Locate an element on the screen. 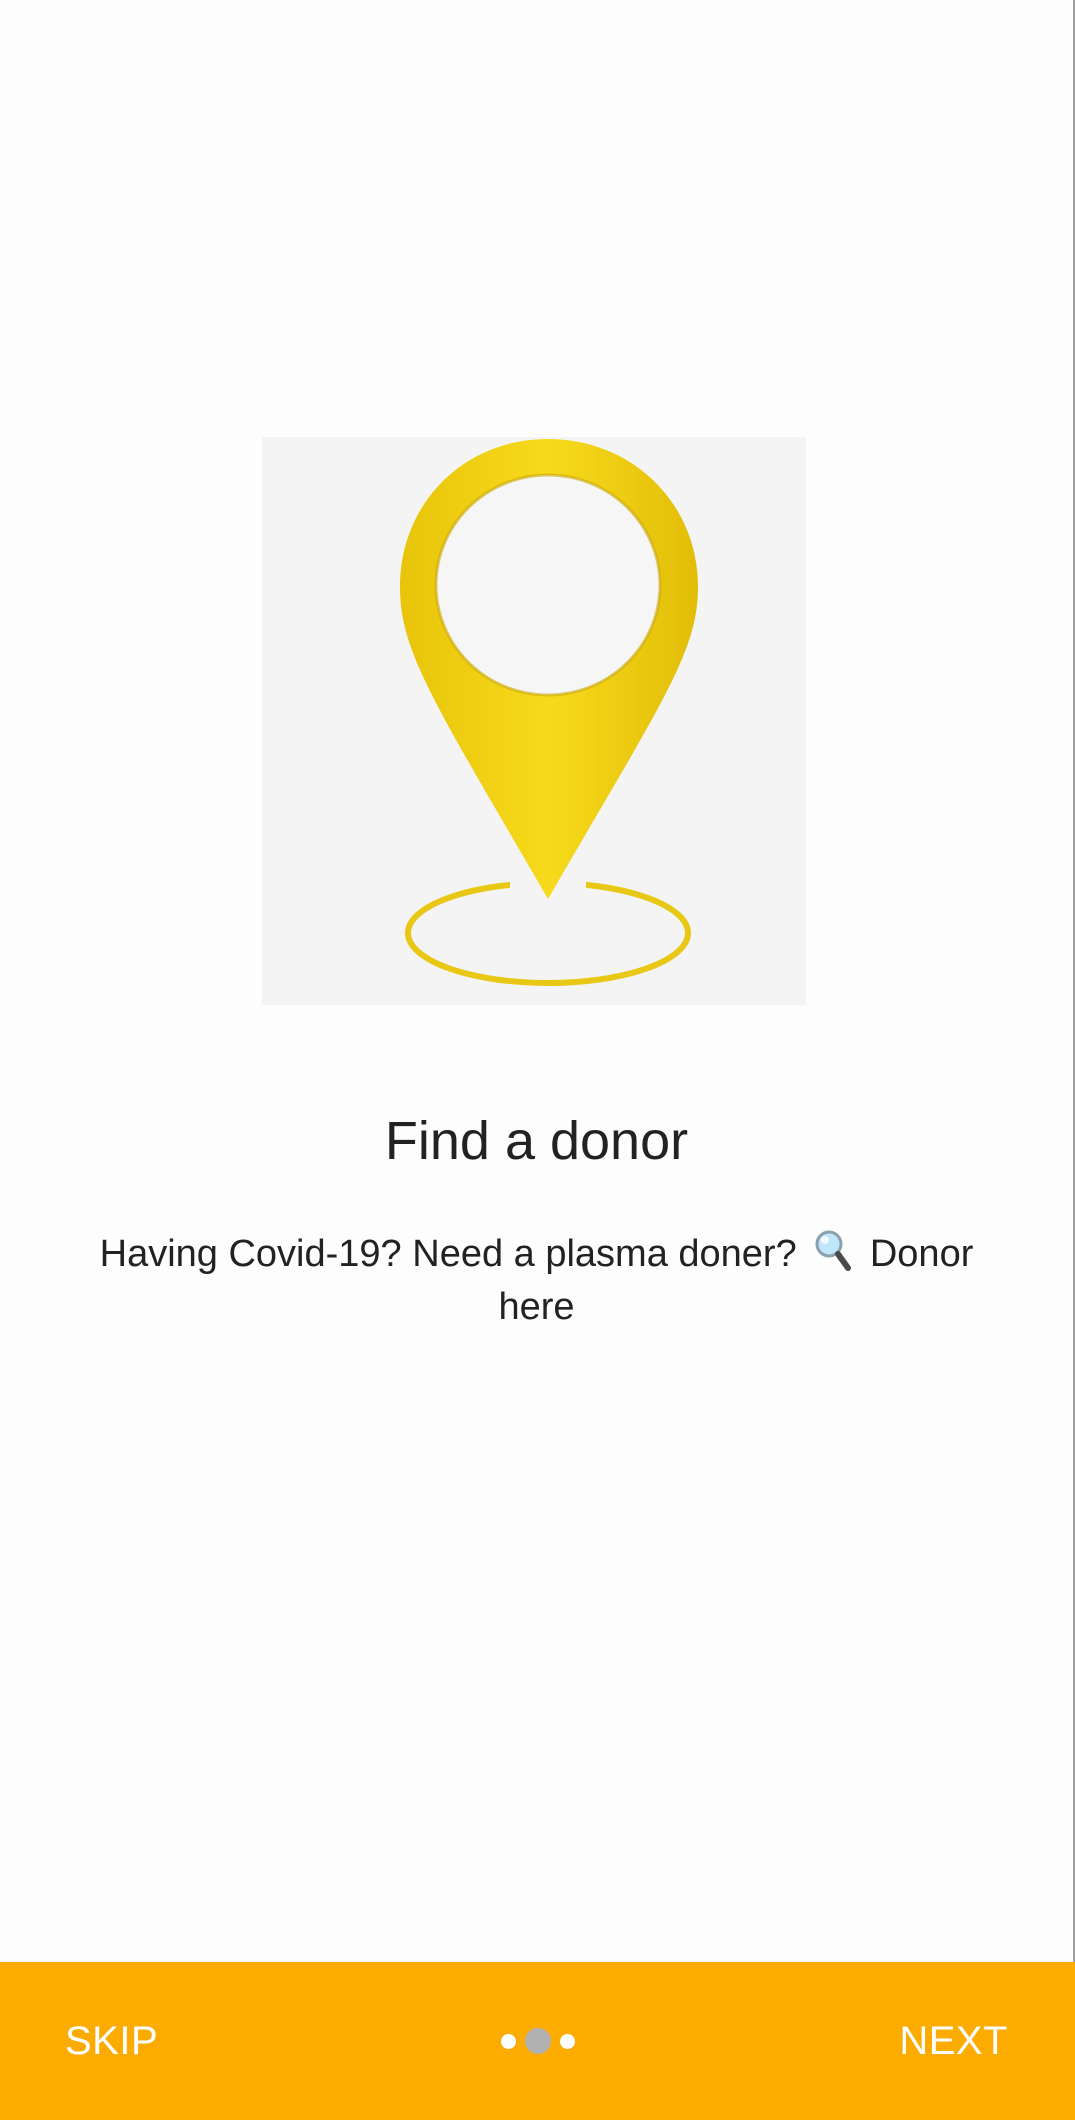 This screenshot has width=1075, height=2120. page-title: Find a donor is located at coordinates (536, 1141).